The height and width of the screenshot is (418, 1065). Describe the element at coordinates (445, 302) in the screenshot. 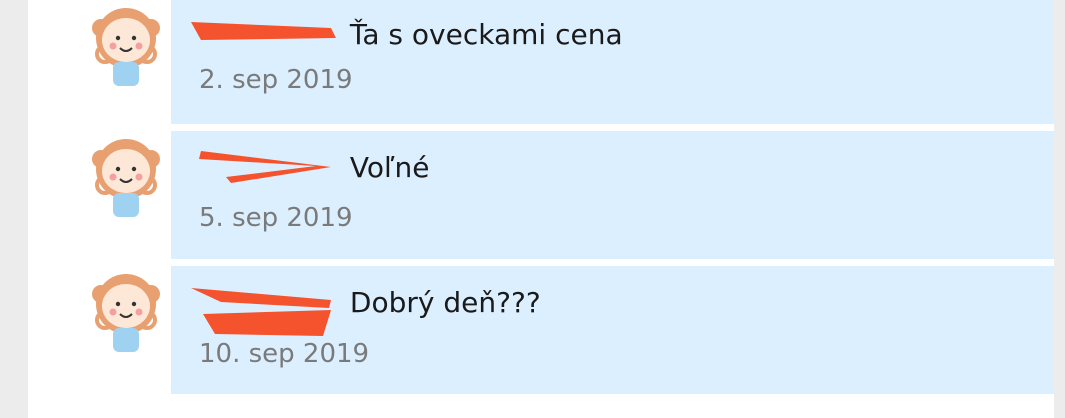

I see `comment-message: Dobrý deň???` at that location.